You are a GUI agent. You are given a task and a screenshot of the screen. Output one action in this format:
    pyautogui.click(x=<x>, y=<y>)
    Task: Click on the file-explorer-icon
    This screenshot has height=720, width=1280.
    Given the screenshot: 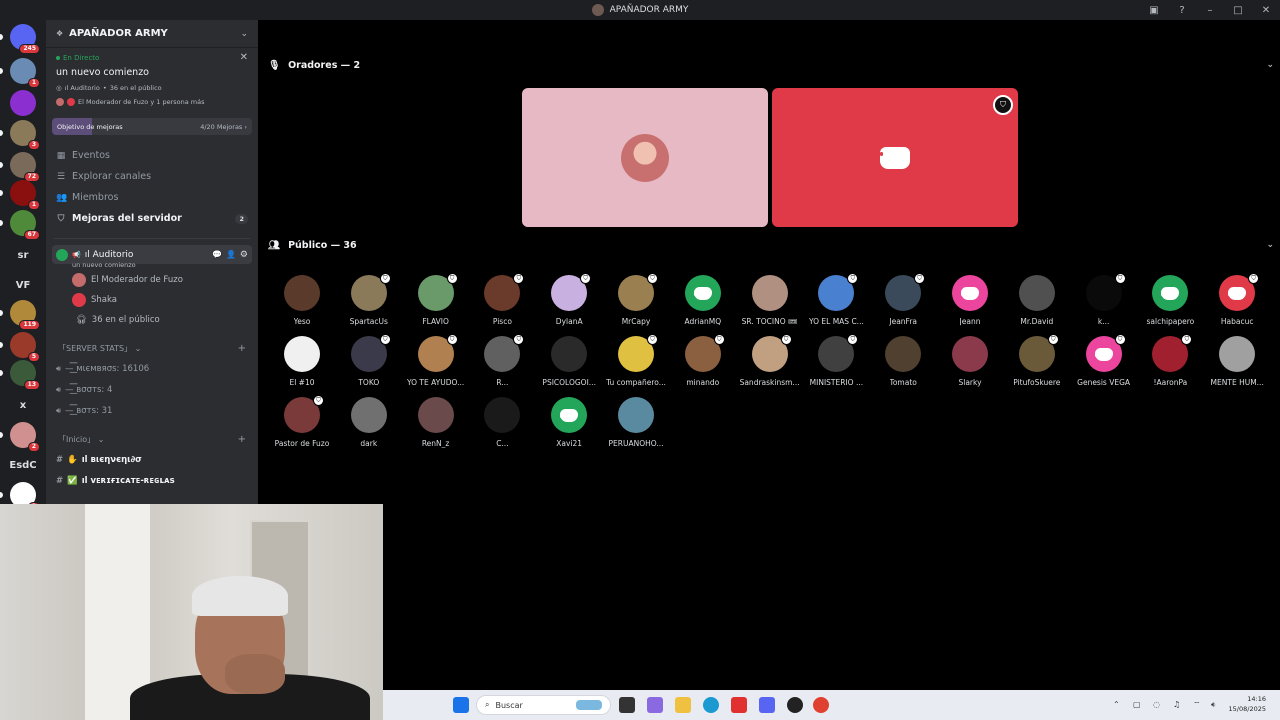 What is the action you would take?
    pyautogui.click(x=683, y=705)
    